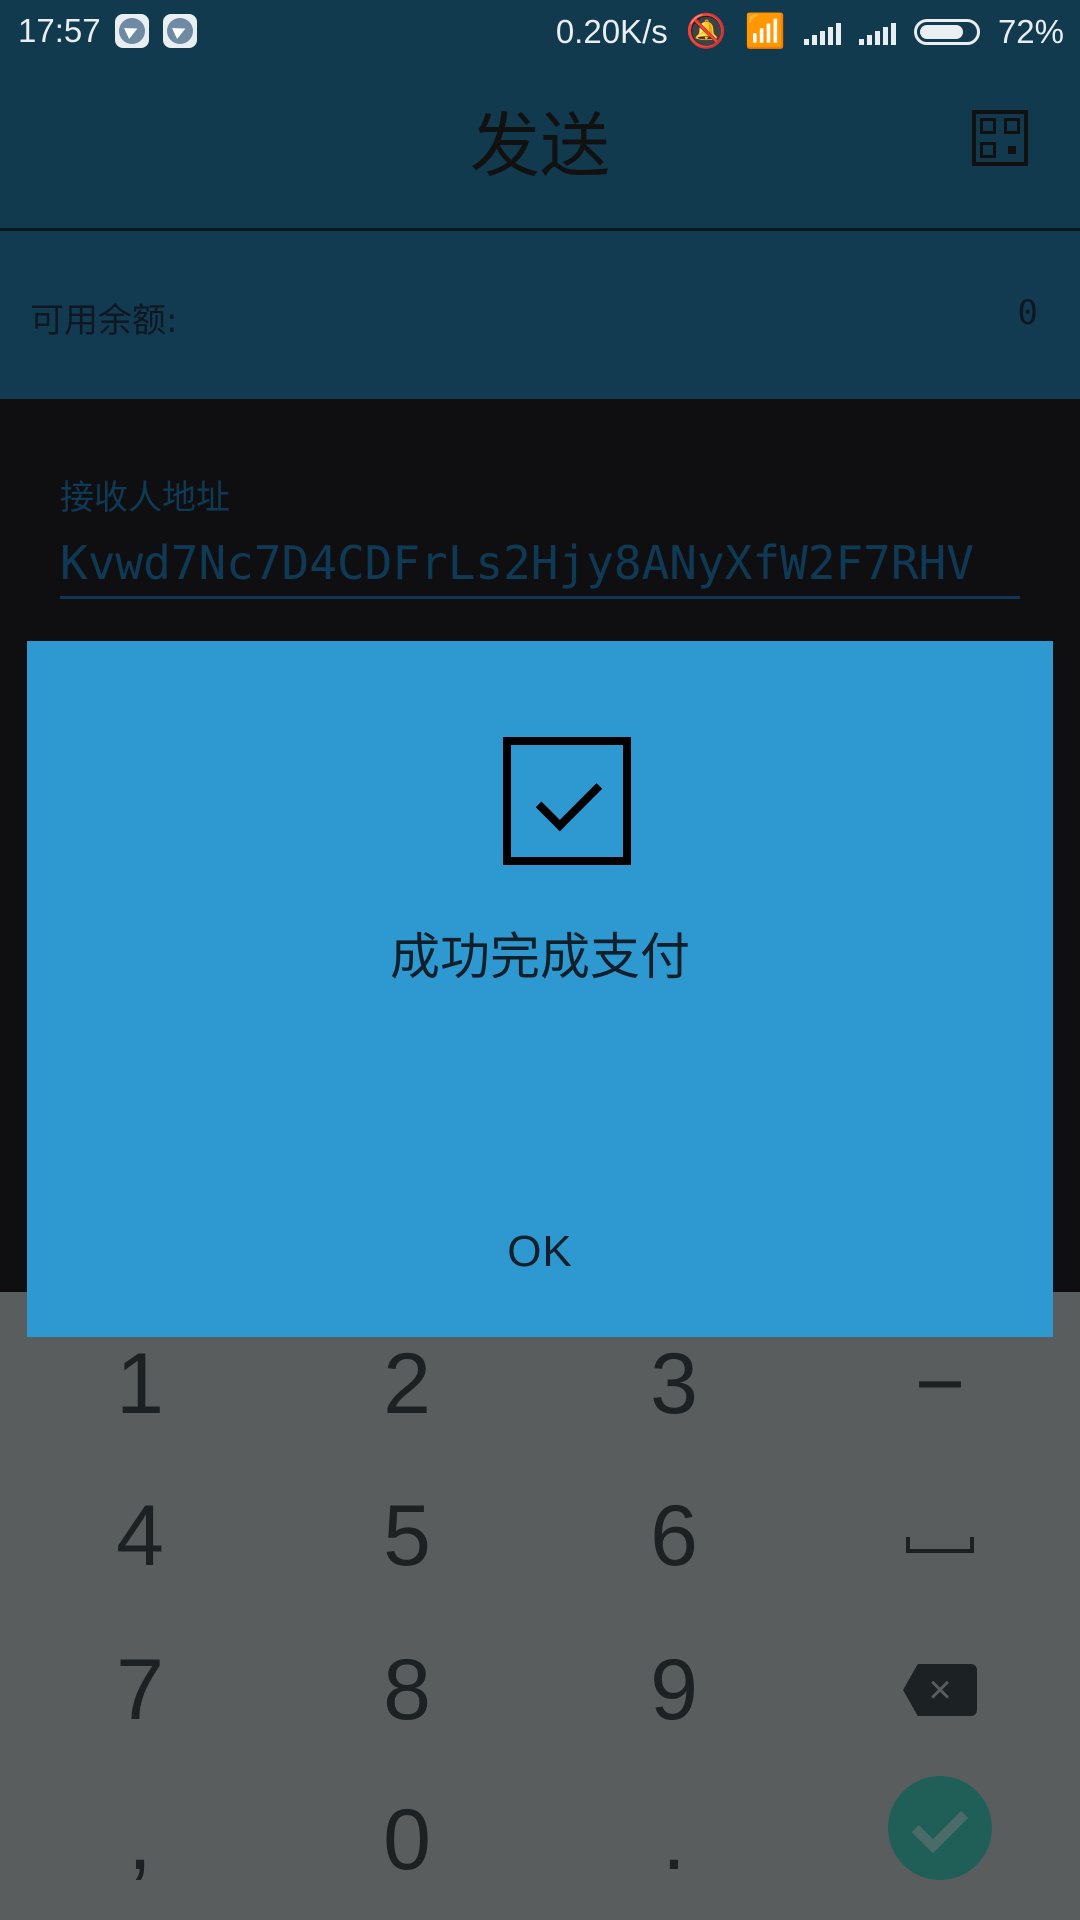  Describe the element at coordinates (940, 1536) in the screenshot. I see `key-space` at that location.